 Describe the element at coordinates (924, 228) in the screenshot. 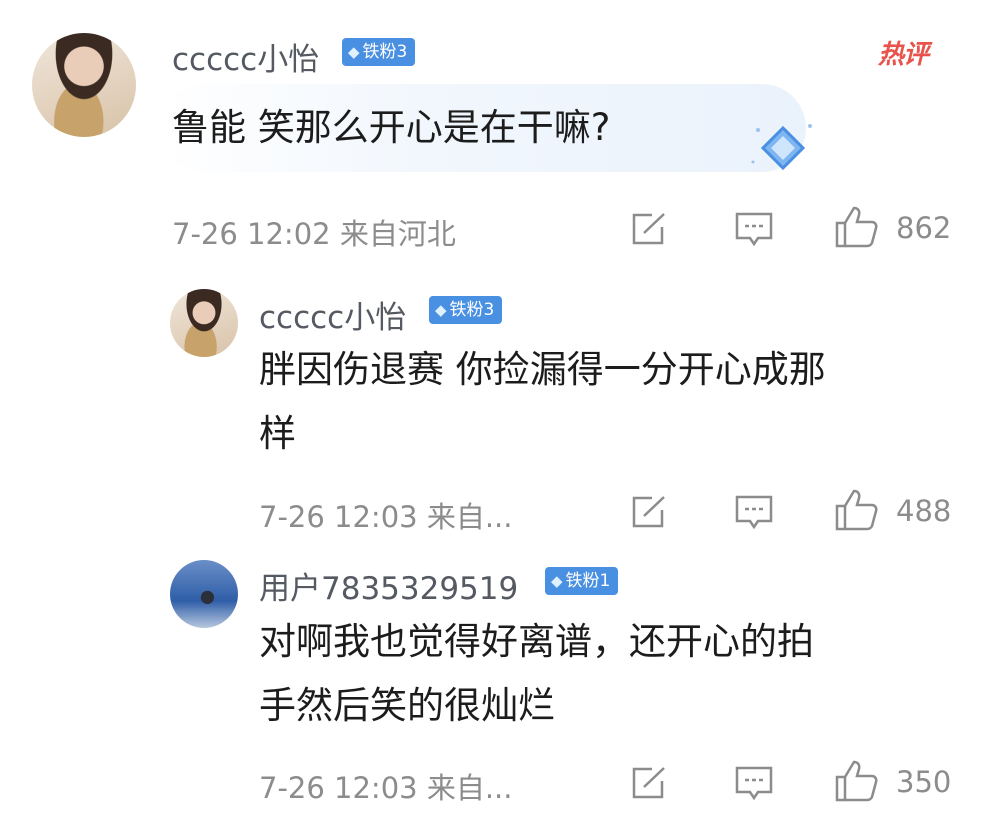

I see `like-count: 862` at that location.